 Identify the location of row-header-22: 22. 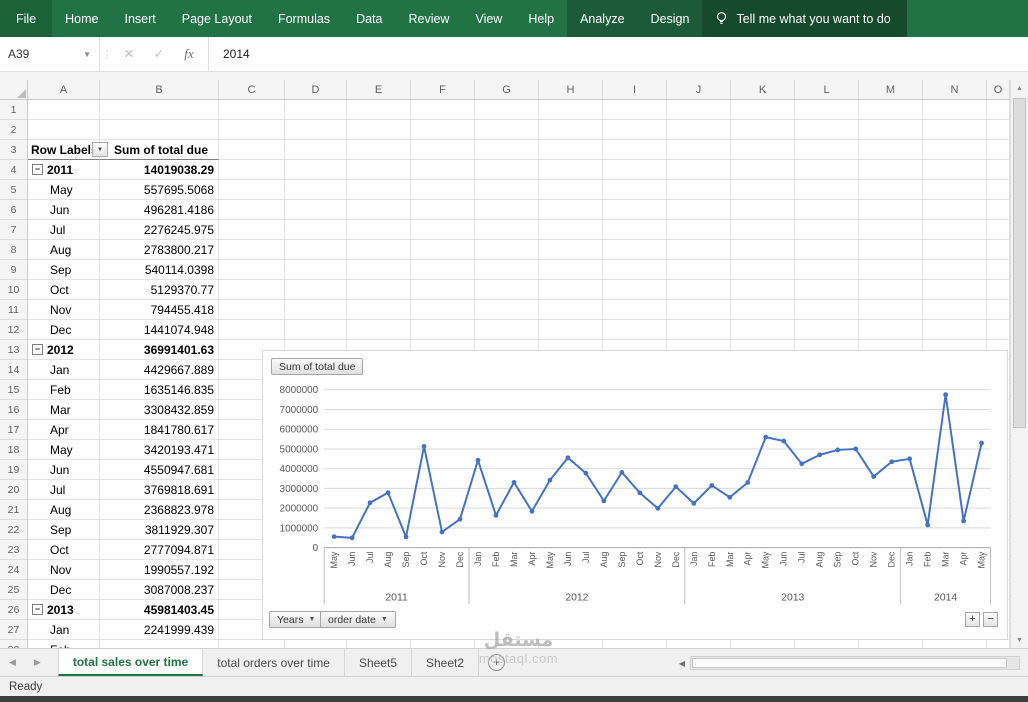
(14, 530).